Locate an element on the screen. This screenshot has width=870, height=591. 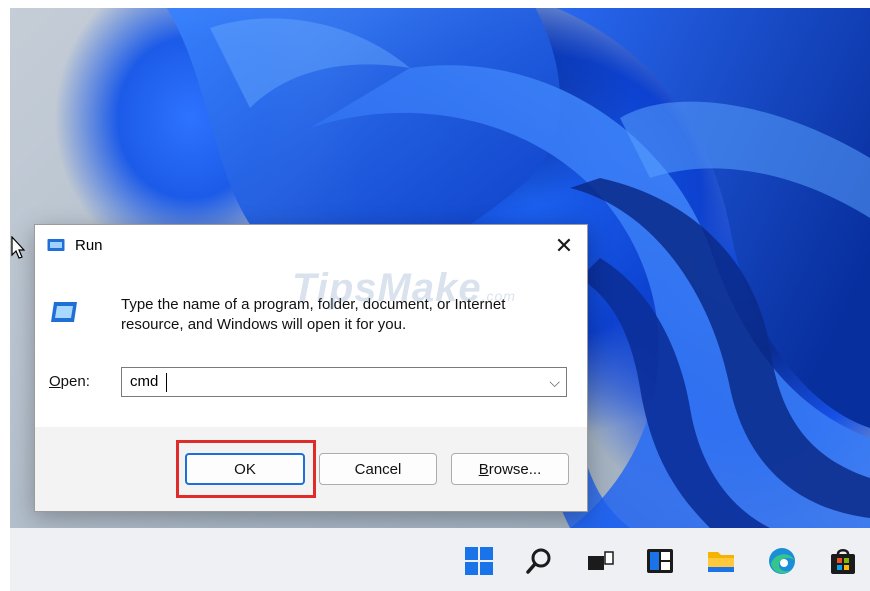
watermark-text: TipsMake is located at coordinates (387, 288).